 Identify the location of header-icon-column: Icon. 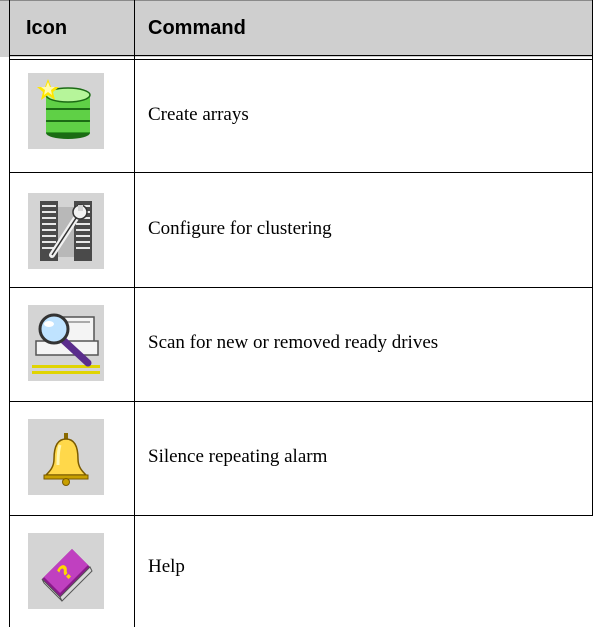
(47, 28).